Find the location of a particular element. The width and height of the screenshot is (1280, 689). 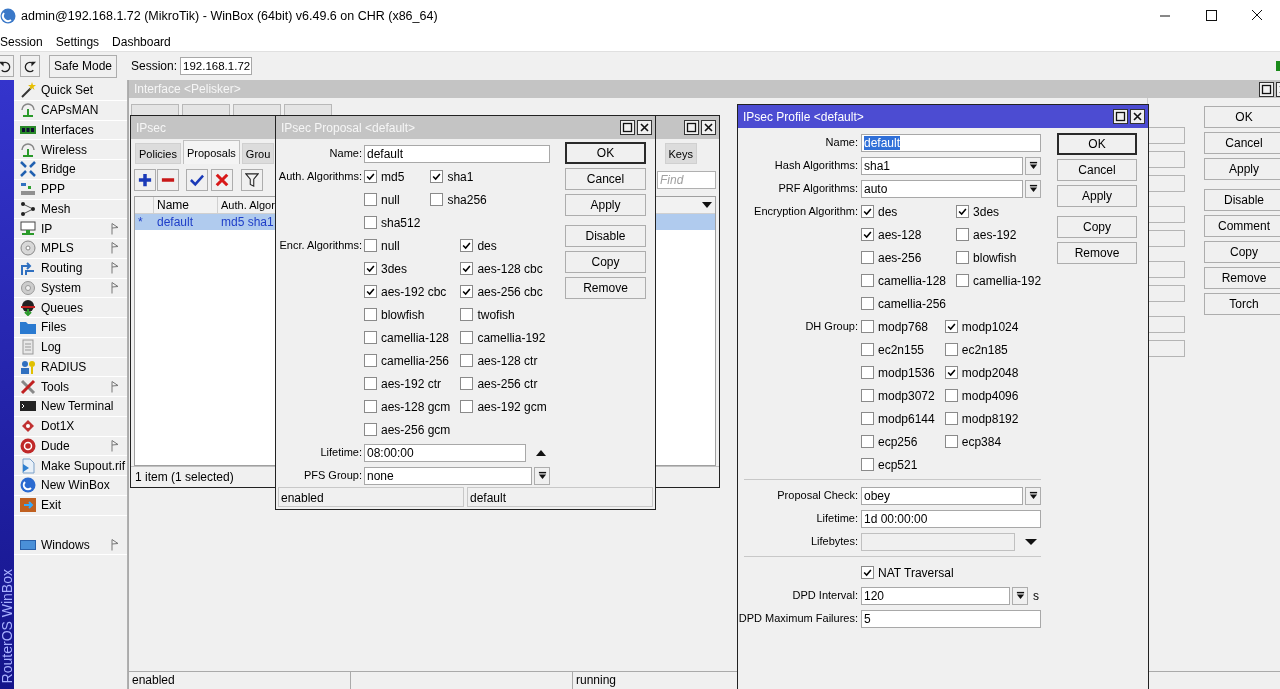

field-label: Proposal Check: is located at coordinates (817, 495).